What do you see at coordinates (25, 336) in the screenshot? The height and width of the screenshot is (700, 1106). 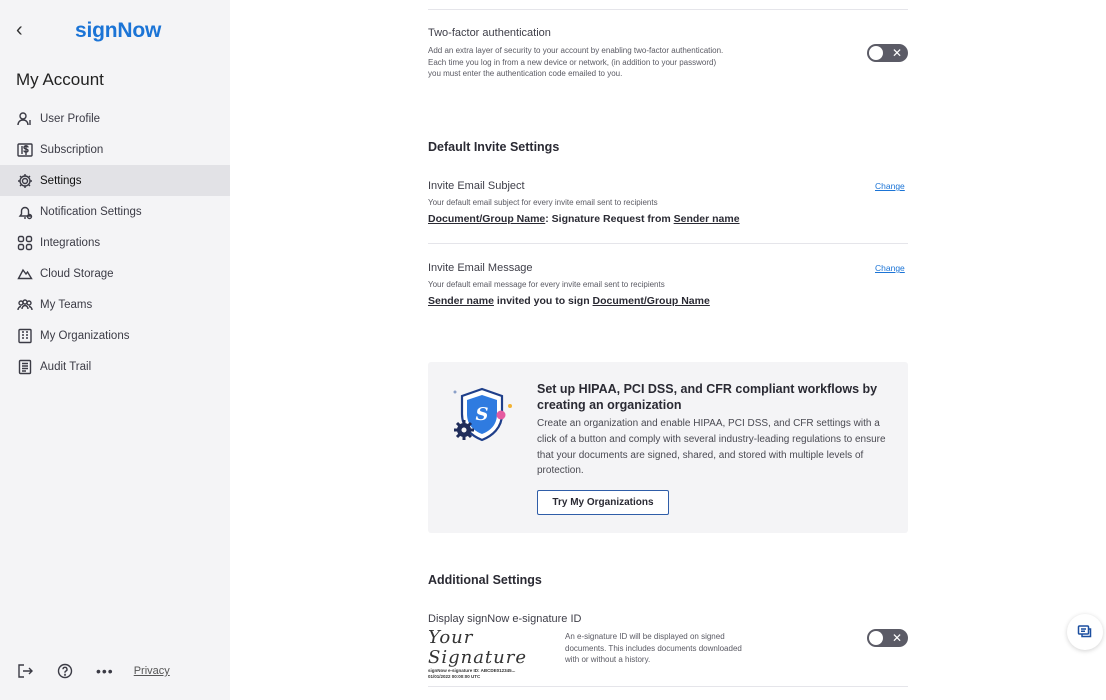 I see `organization-icon` at bounding box center [25, 336].